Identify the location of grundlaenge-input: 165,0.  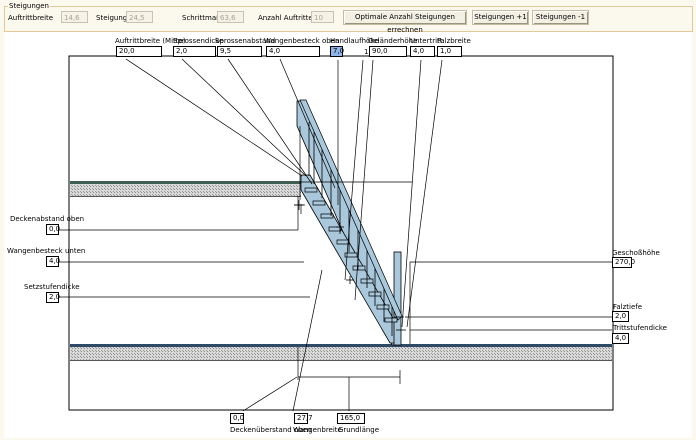
(351, 418).